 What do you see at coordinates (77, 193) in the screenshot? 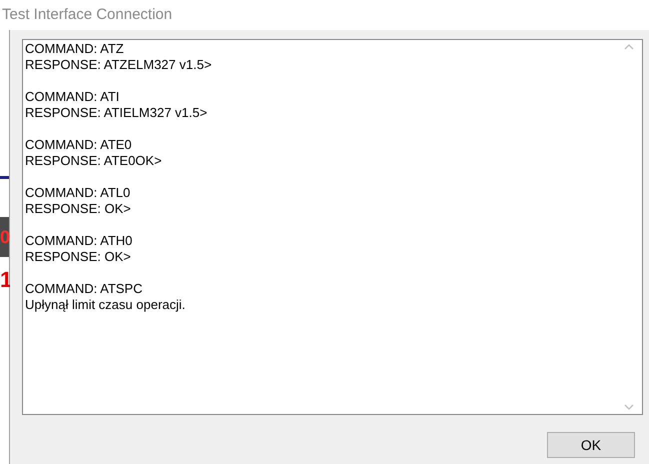
I see `log-line: COMMAND: ATL0` at bounding box center [77, 193].